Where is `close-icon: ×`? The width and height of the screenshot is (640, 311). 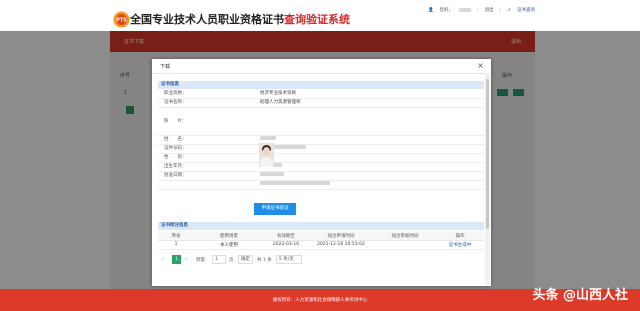 close-icon: × is located at coordinates (480, 65).